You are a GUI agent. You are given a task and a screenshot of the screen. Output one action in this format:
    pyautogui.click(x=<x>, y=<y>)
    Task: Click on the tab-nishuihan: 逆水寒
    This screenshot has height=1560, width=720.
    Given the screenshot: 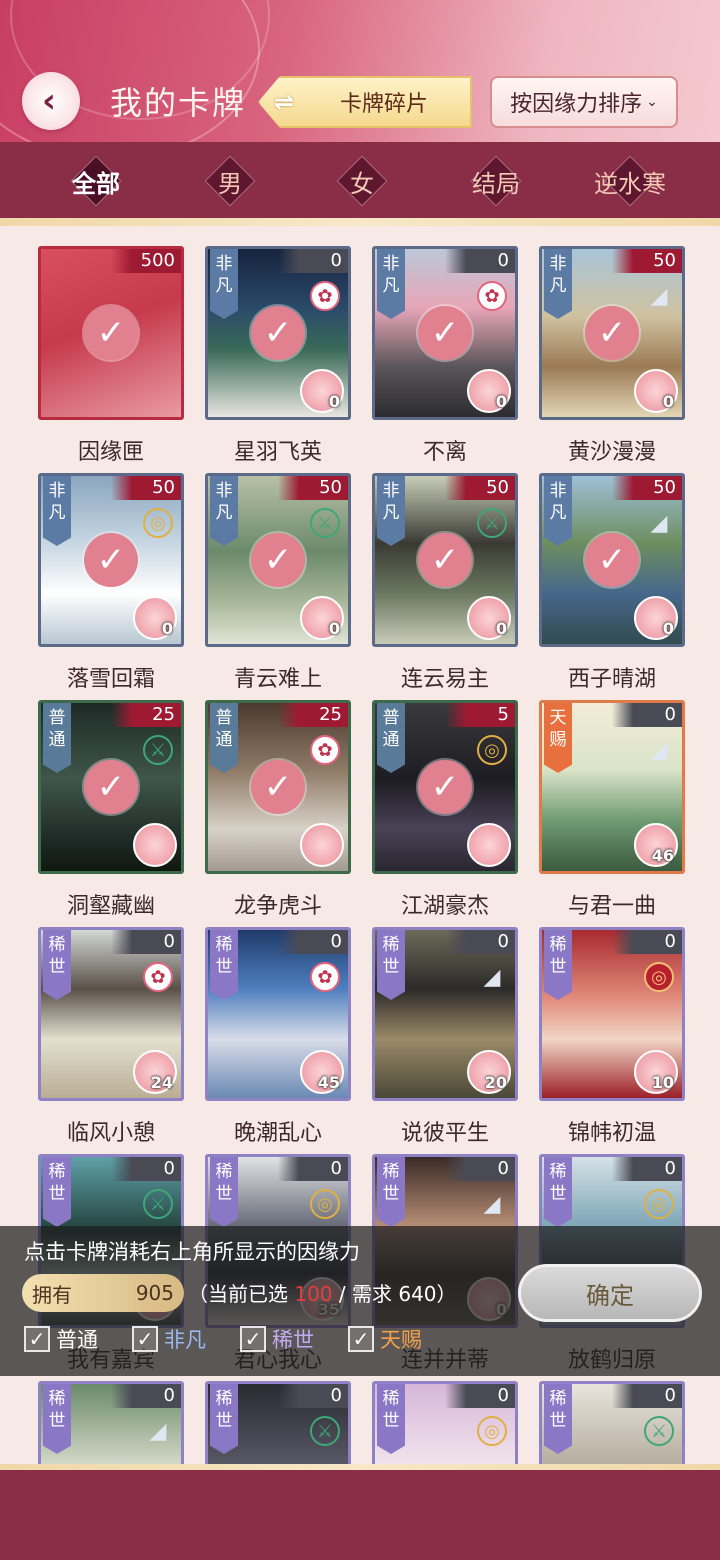 What is the action you would take?
    pyautogui.click(x=630, y=181)
    